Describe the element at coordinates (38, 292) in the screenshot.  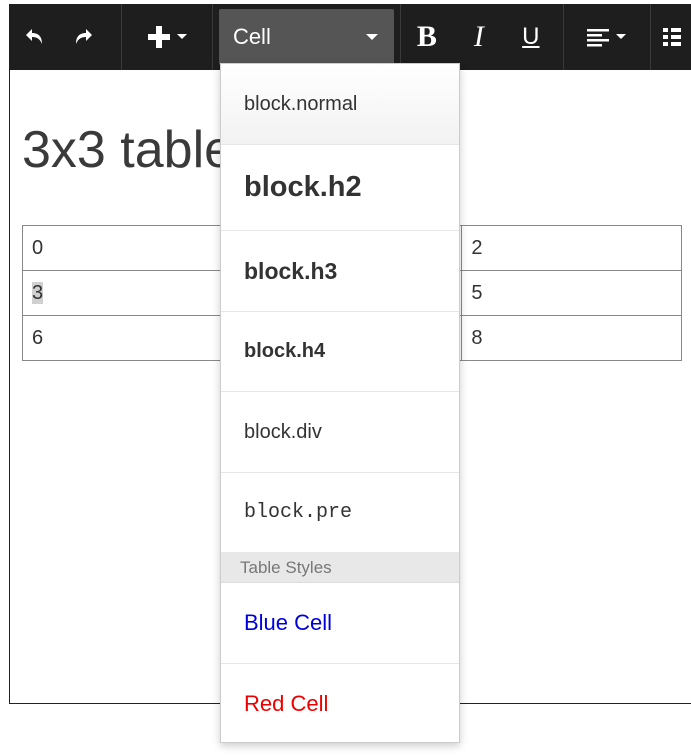
I see `selected-text: 3` at that location.